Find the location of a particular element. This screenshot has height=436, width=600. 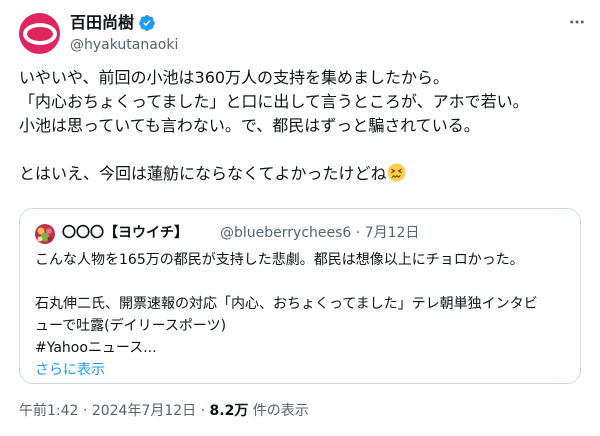

quote-author-display-name: 〇〇〇【ヨウイチ】 is located at coordinates (125, 233).